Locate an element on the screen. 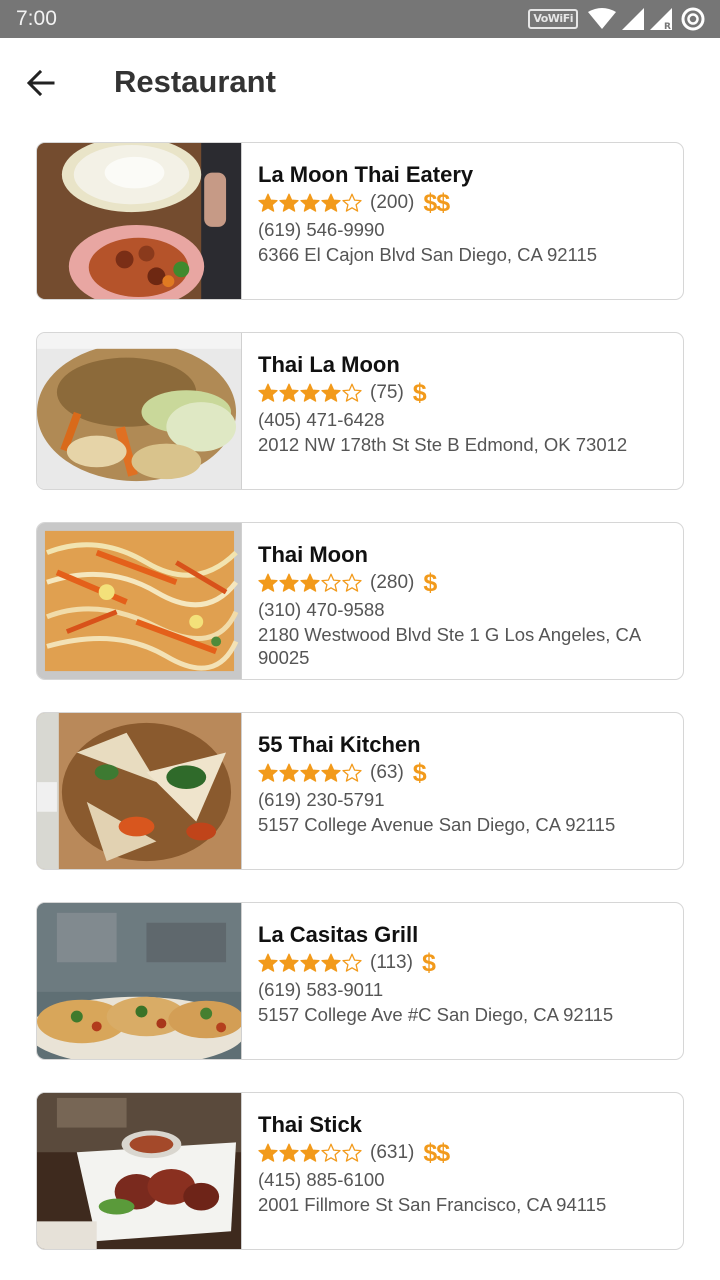 The image size is (720, 1280). address: 6366 El Cajon Blvd San Diego, CA 92115 is located at coordinates (428, 254).